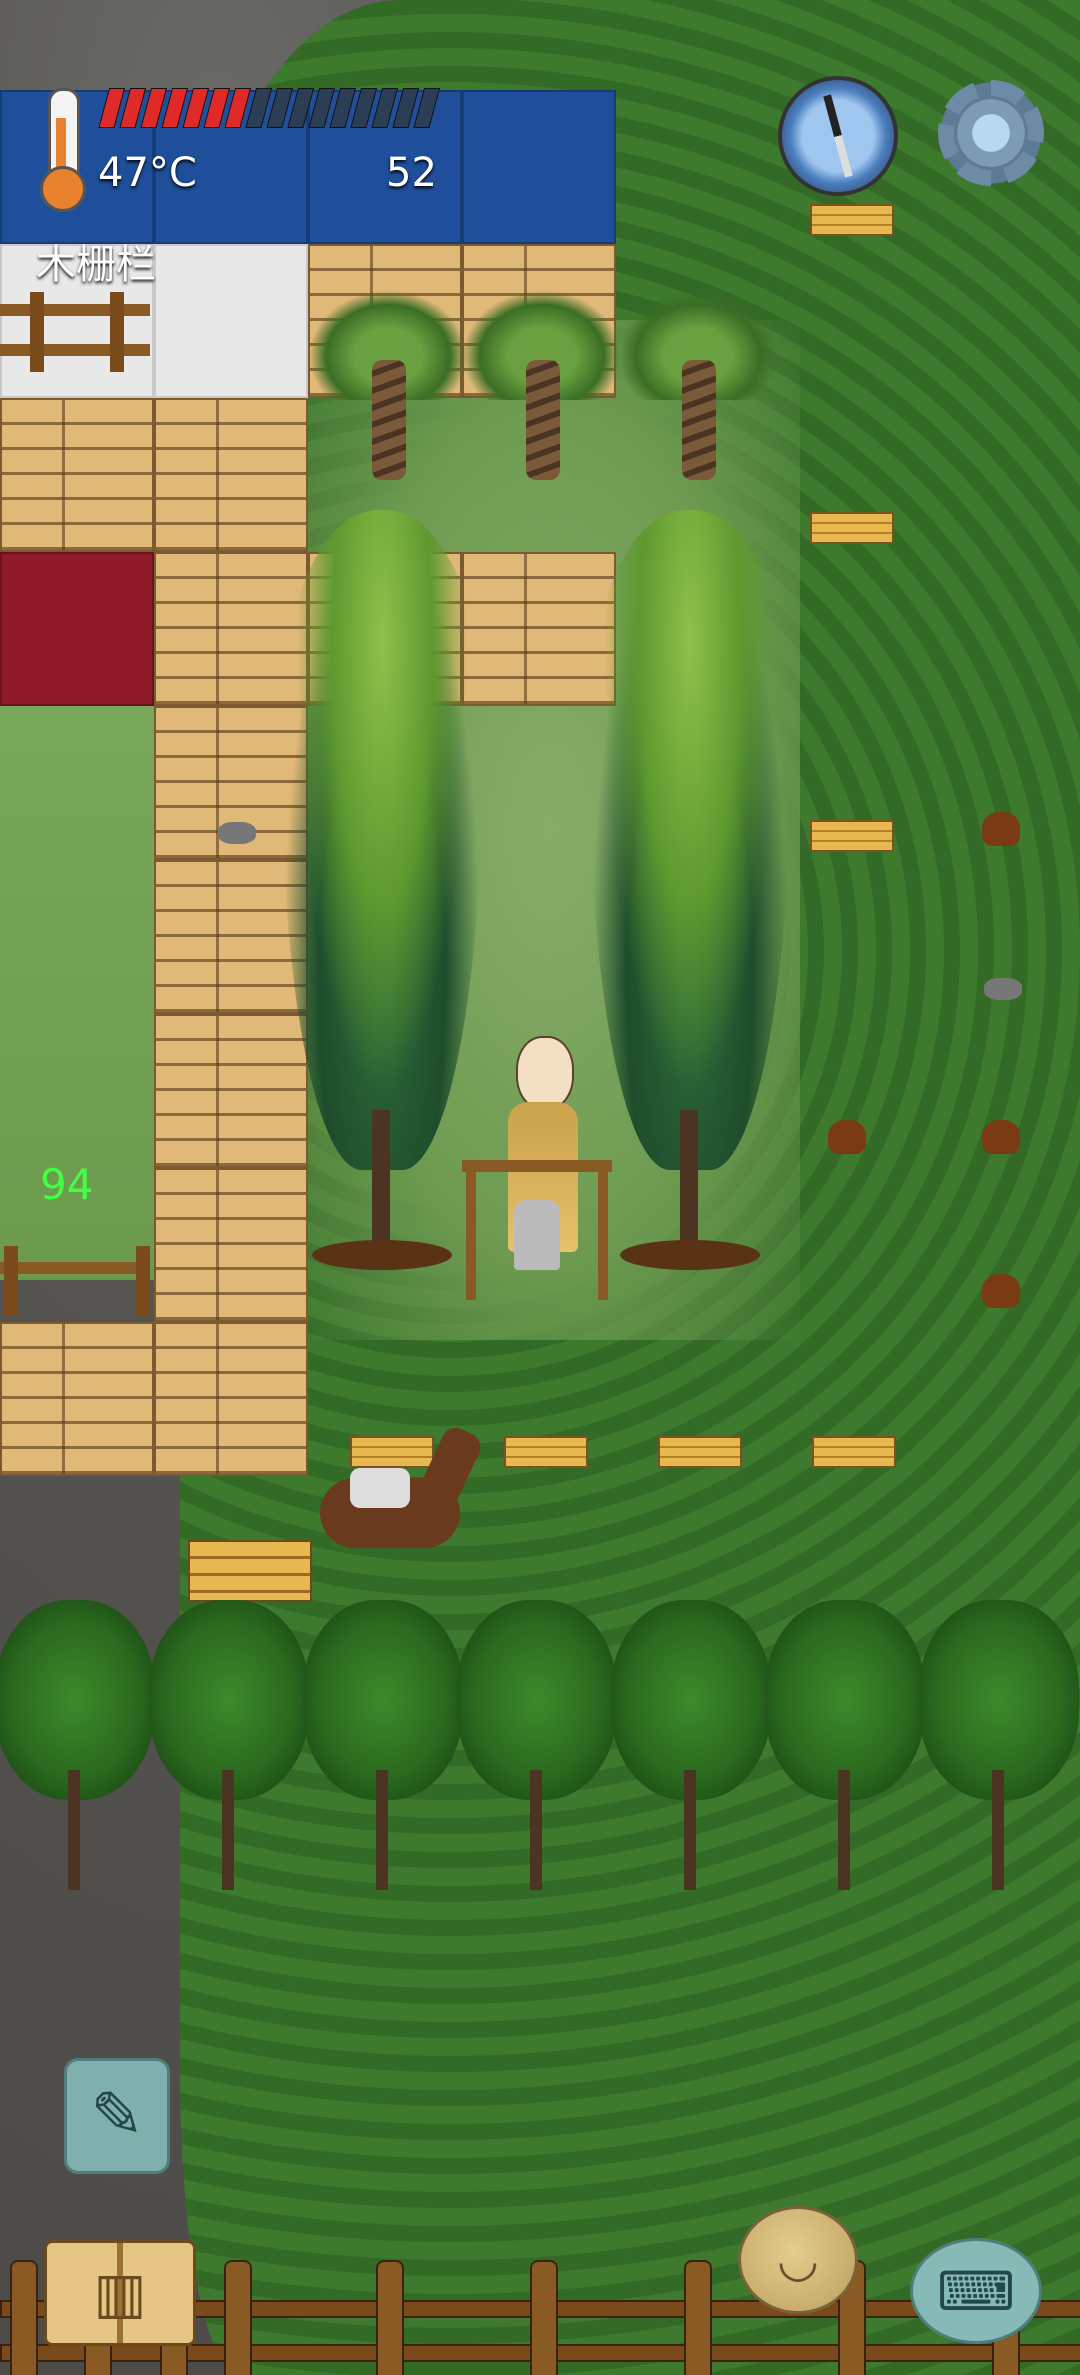  What do you see at coordinates (305, 108) in the screenshot?
I see `food-bar` at bounding box center [305, 108].